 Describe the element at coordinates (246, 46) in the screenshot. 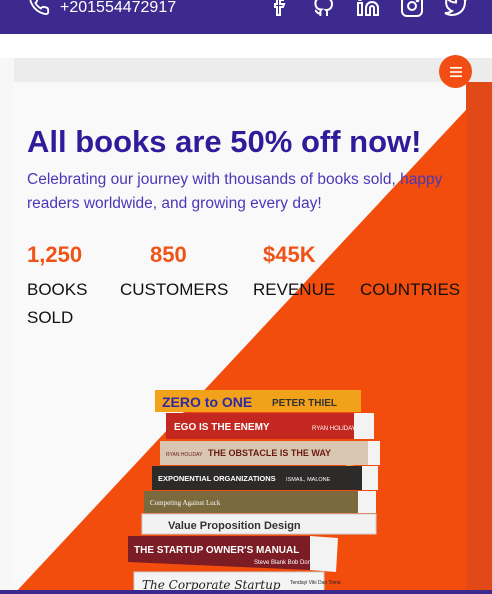

I see `header-spacer` at that location.